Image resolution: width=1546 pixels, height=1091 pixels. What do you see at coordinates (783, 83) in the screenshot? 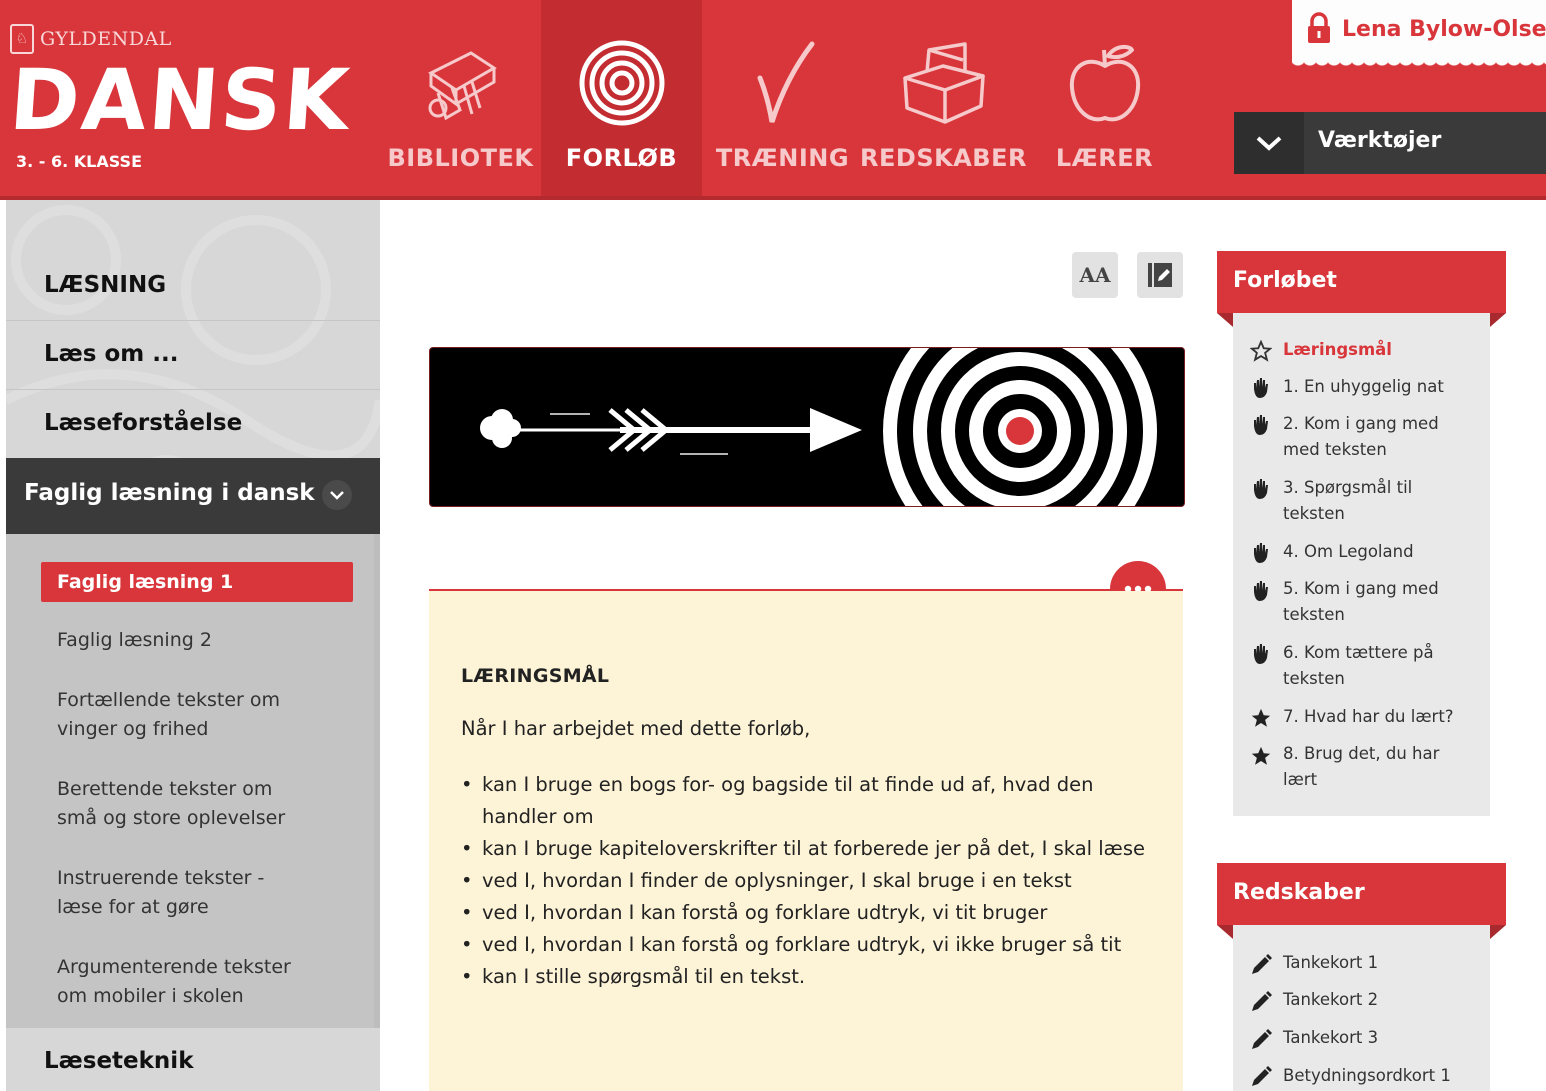
I see `checkmark-icon` at bounding box center [783, 83].